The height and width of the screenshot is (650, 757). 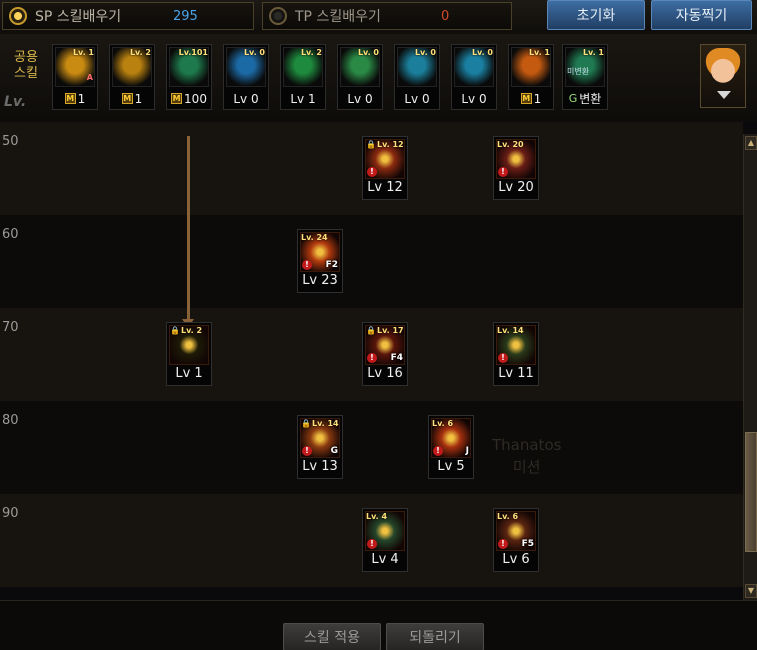 What do you see at coordinates (531, 77) in the screenshot?
I see `shared-skill-slot: Lv. 1 M1` at bounding box center [531, 77].